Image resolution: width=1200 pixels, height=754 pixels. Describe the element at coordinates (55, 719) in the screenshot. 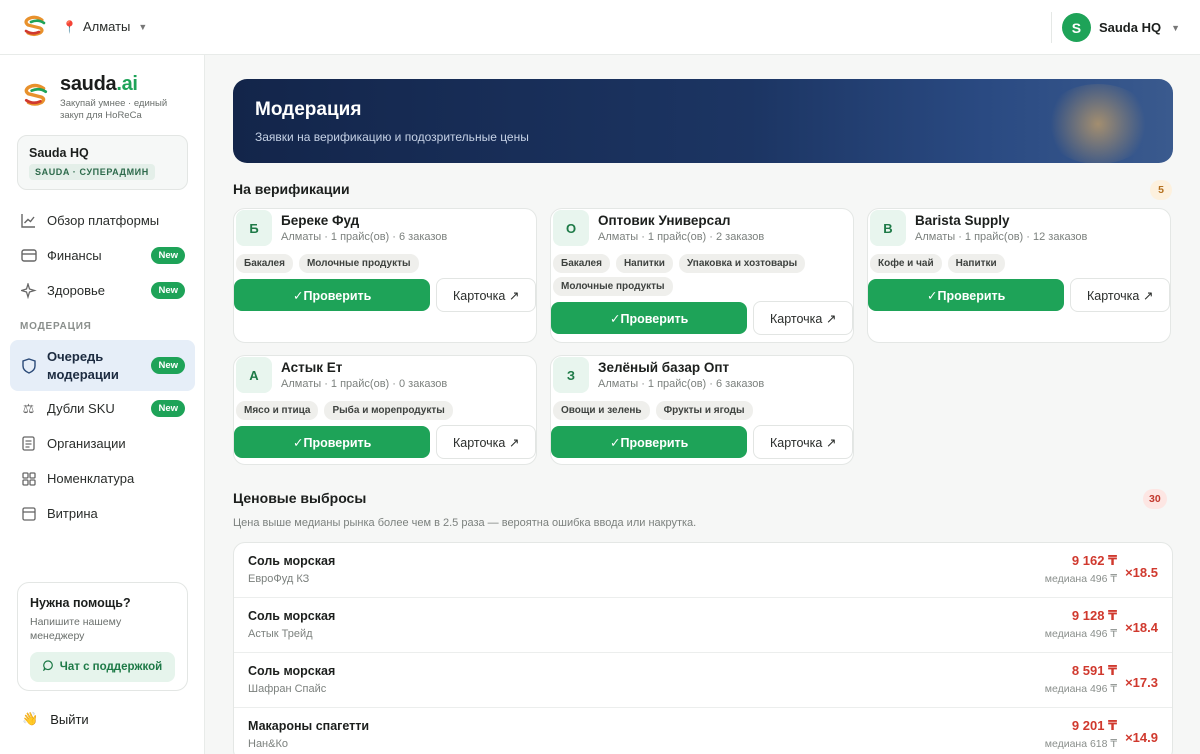

I see `logout-button: 👋 Выйти` at that location.